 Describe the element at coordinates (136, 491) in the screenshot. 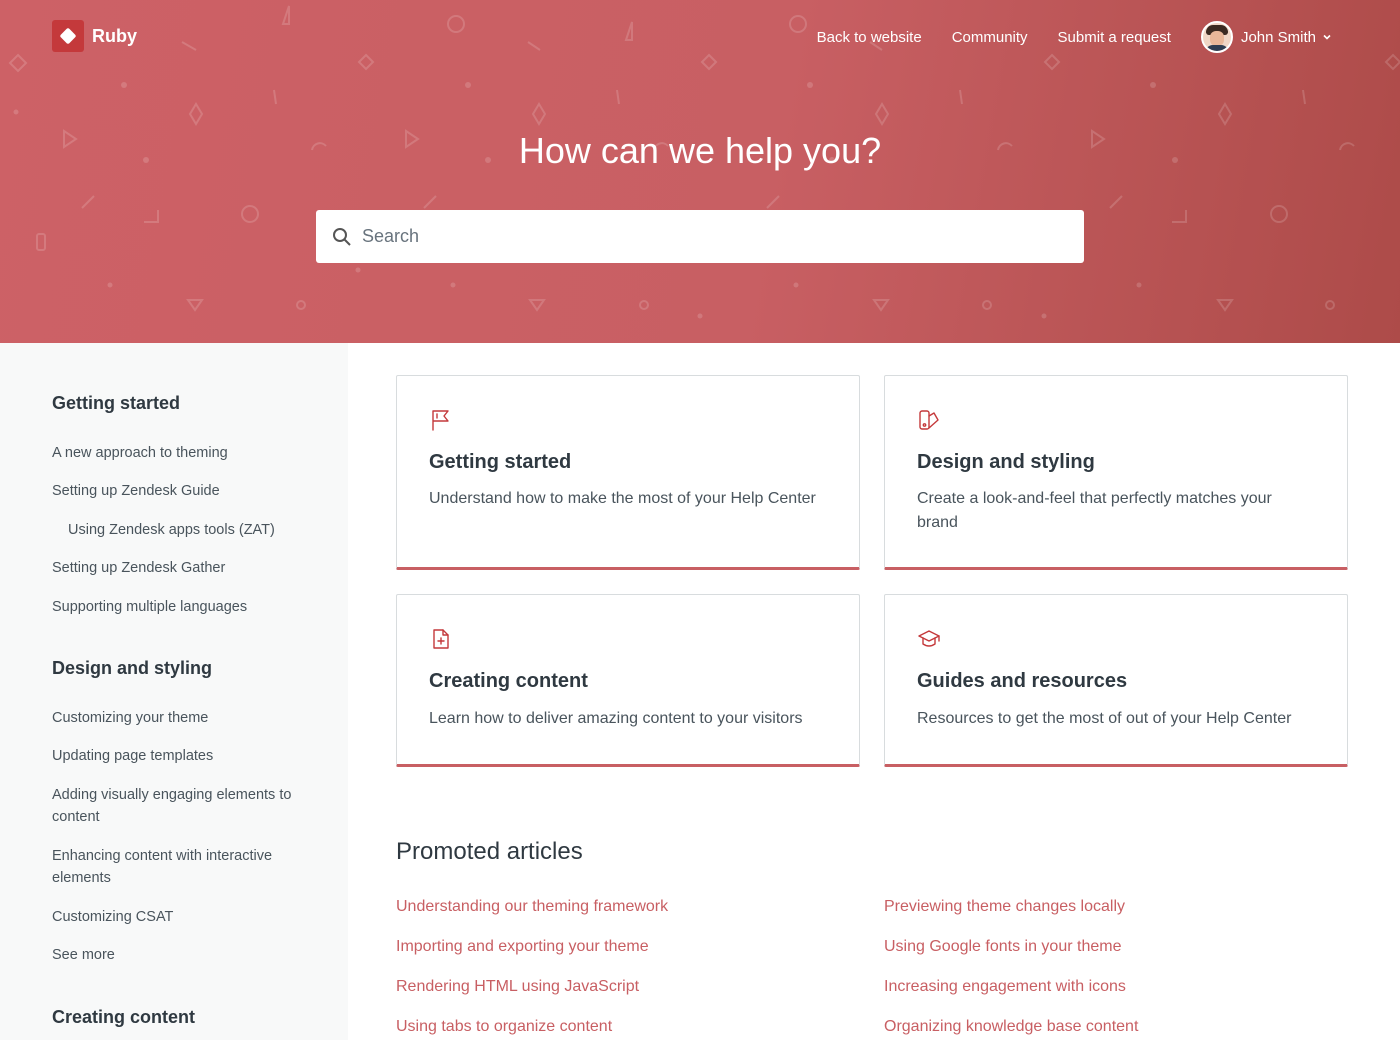

I see `sidebar-item: Setting up Zendesk Guide` at that location.